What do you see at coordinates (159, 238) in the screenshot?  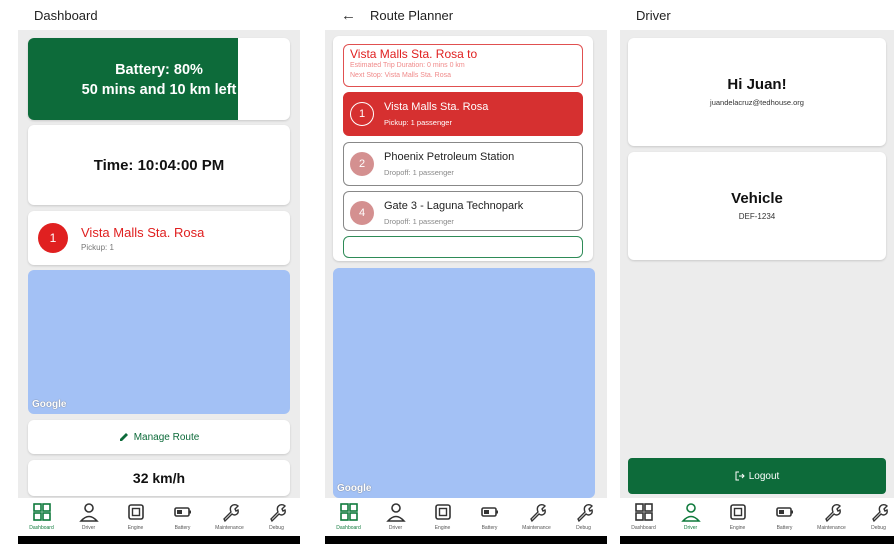 I see `next-stop-card: 1 Vista Malls Sta. Rosa Pickup: 1` at bounding box center [159, 238].